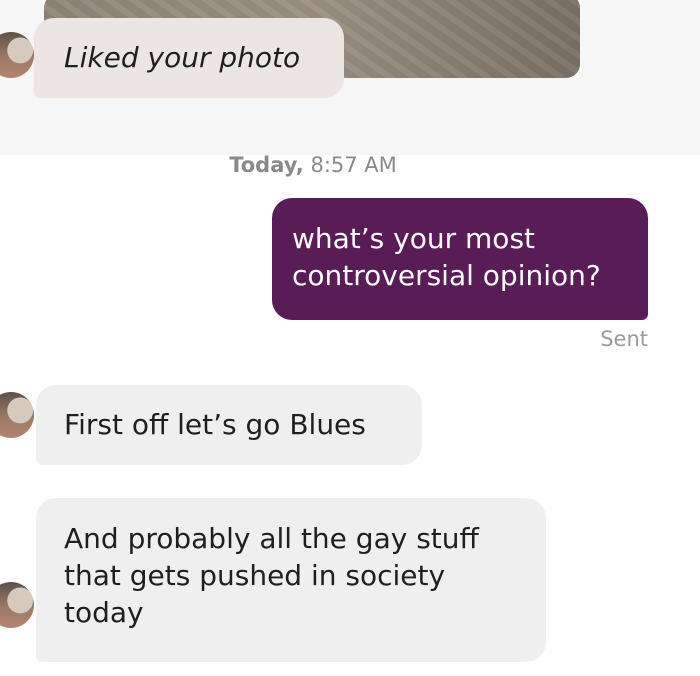  Describe the element at coordinates (266, 165) in the screenshot. I see `timestamp-day: Today,` at that location.